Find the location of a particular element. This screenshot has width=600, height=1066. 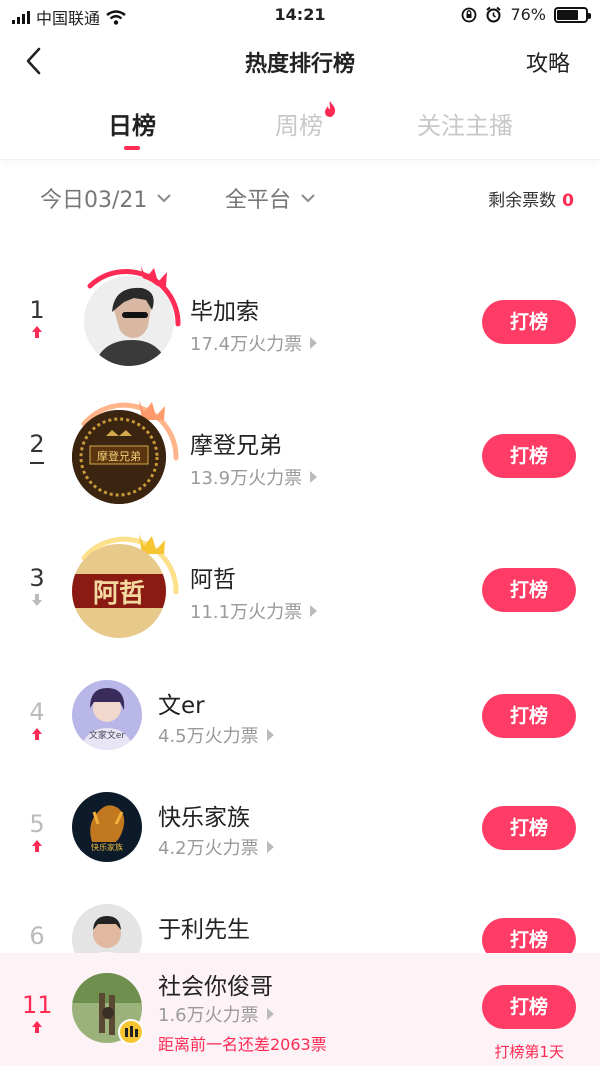

rank-number: 2 is located at coordinates (37, 444).